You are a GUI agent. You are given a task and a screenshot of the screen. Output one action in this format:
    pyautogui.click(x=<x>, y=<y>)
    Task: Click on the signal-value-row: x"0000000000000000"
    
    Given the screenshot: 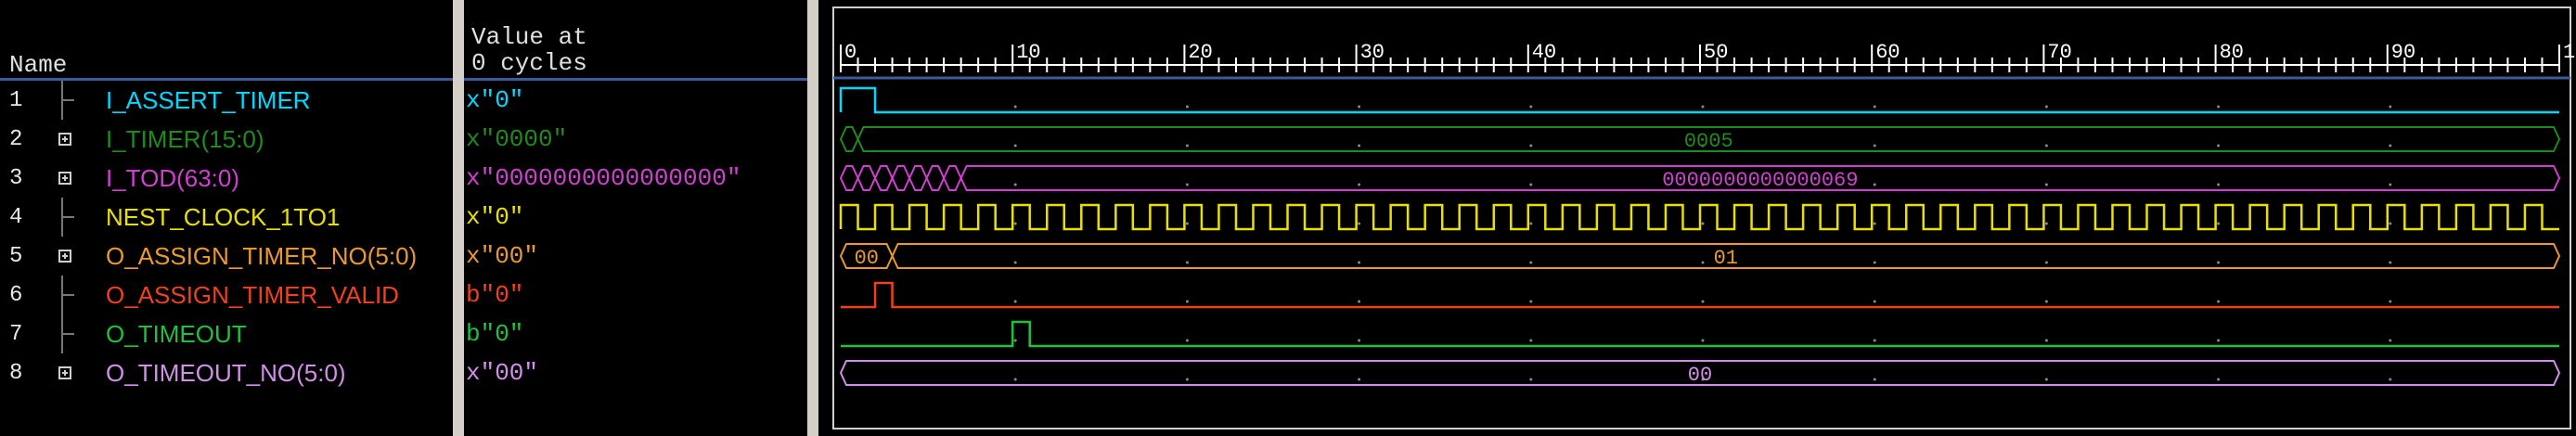 What is the action you would take?
    pyautogui.click(x=635, y=178)
    